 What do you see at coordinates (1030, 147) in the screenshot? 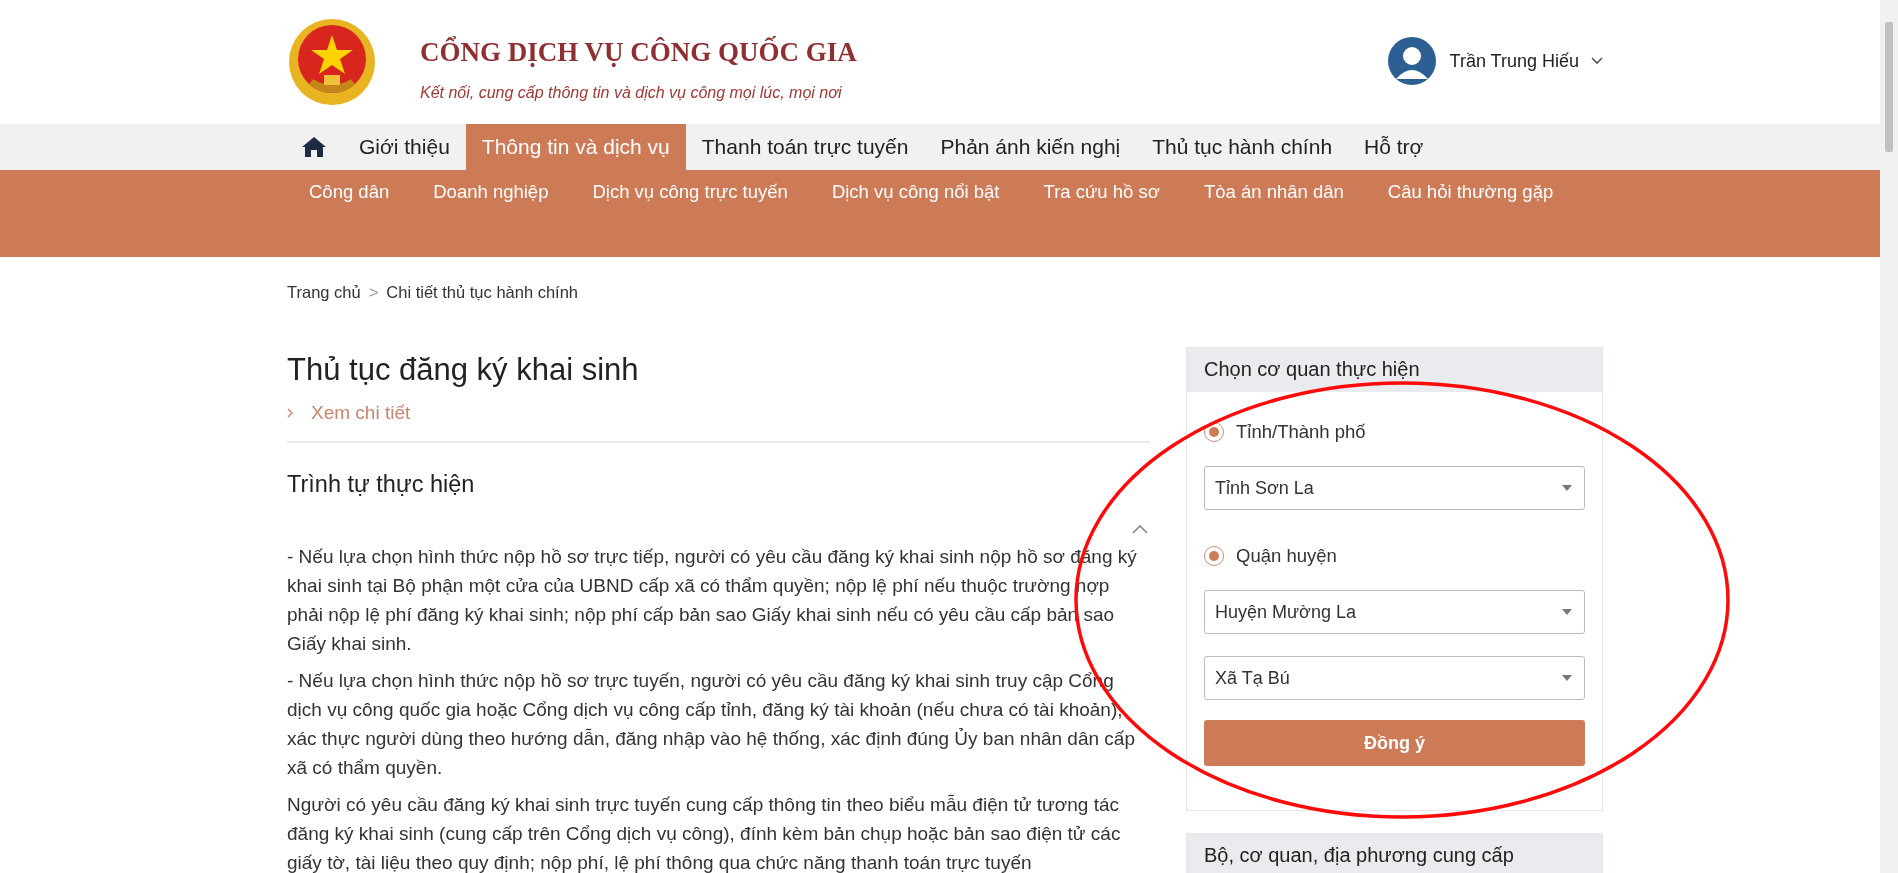
I see `nav-tab: Phản ánh kiến nghị` at bounding box center [1030, 147].